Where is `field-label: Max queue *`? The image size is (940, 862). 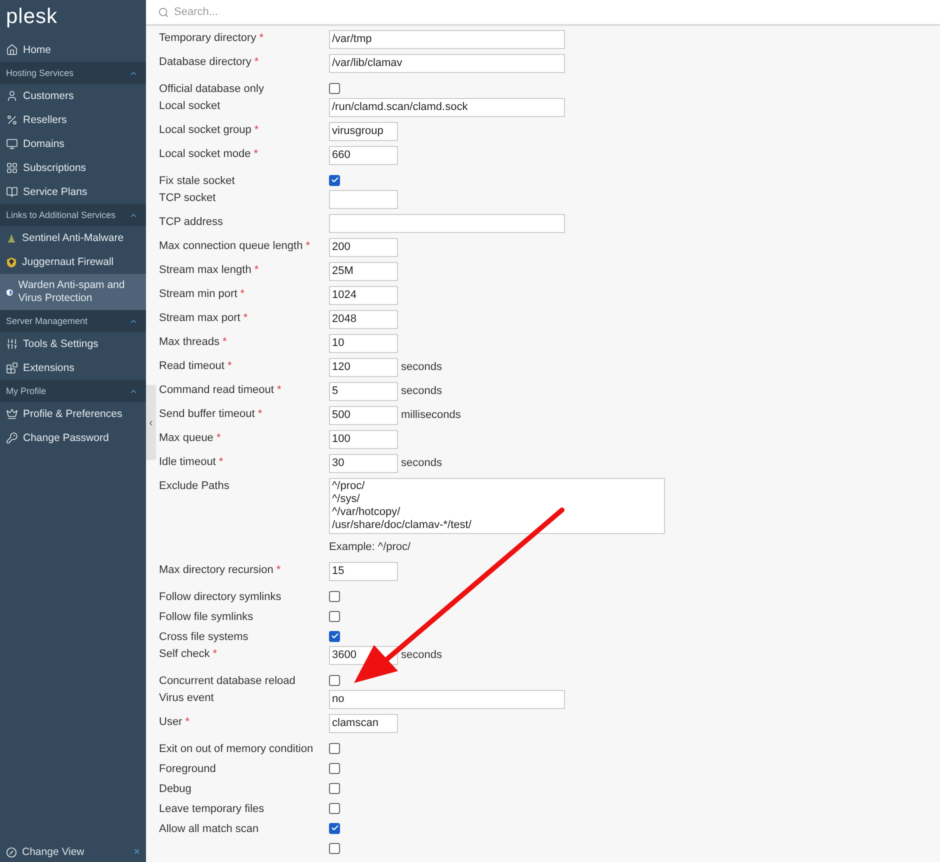
field-label: Max queue * is located at coordinates (190, 437).